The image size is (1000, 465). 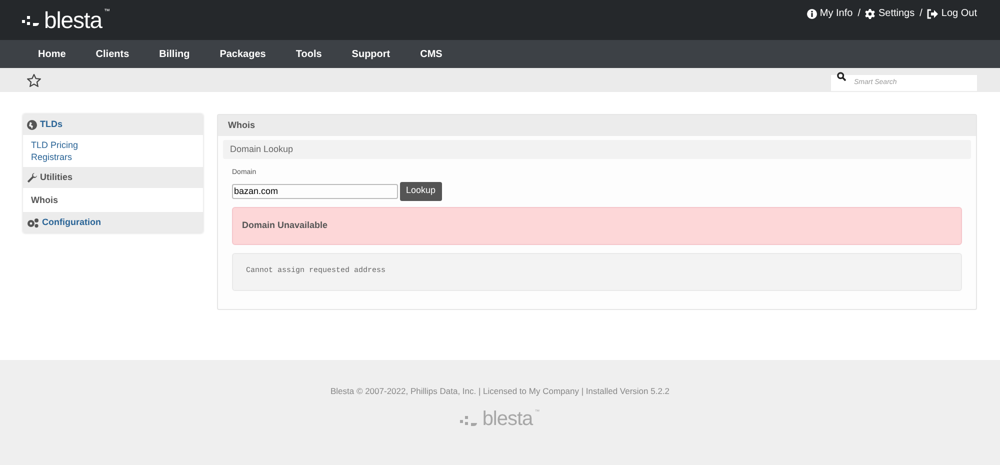 I want to click on nav-item: Tools, so click(x=308, y=54).